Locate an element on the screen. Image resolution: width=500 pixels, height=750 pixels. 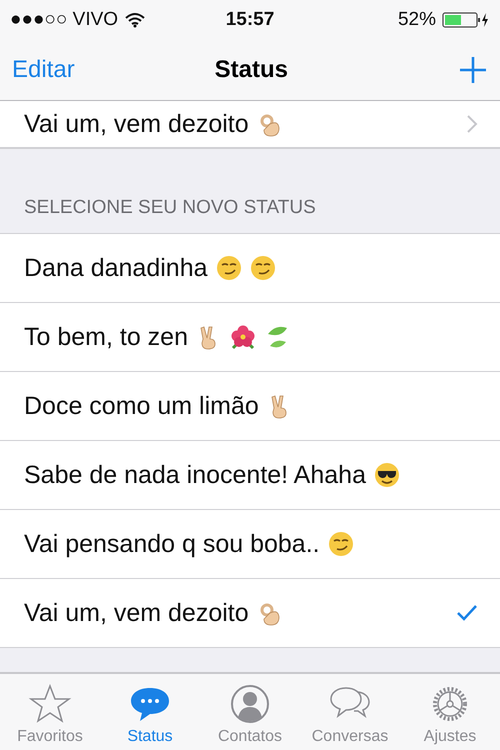
status-text: Vai pensando q sou boba.. is located at coordinates (172, 544).